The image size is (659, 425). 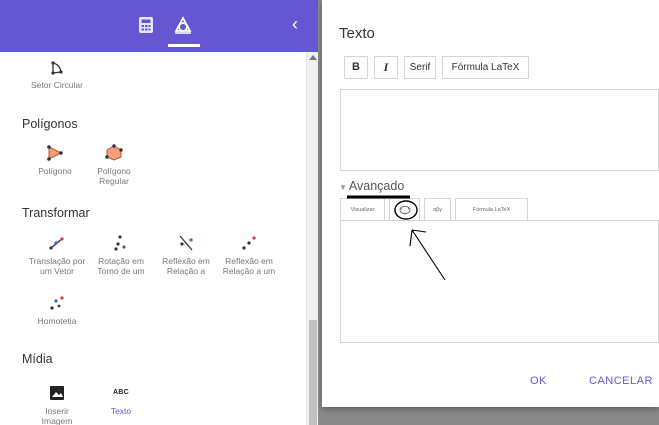 What do you see at coordinates (55, 153) in the screenshot?
I see `polygon-icon` at bounding box center [55, 153].